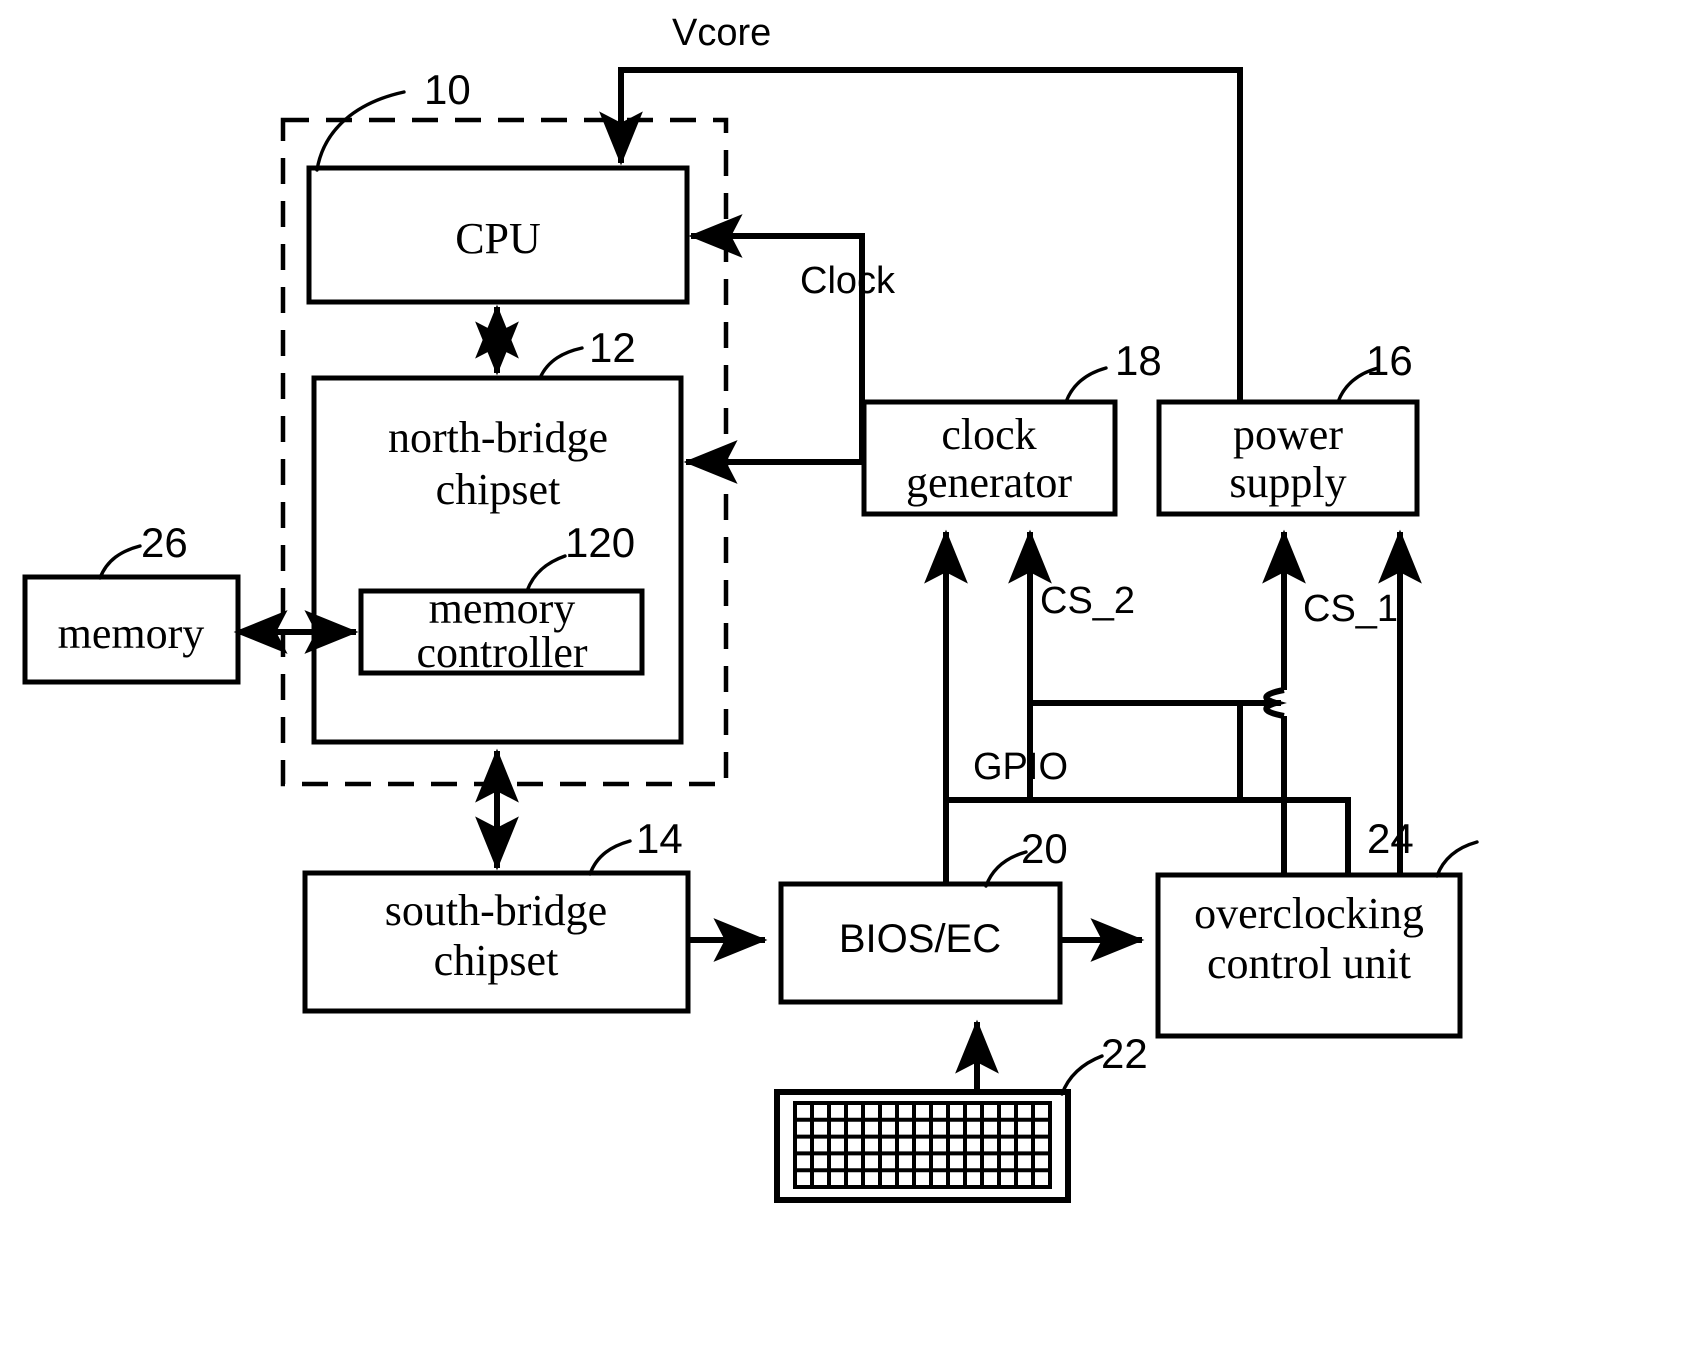 The height and width of the screenshot is (1364, 1705). What do you see at coordinates (989, 482) in the screenshot?
I see `block-clock-generator-label-2: generator` at bounding box center [989, 482].